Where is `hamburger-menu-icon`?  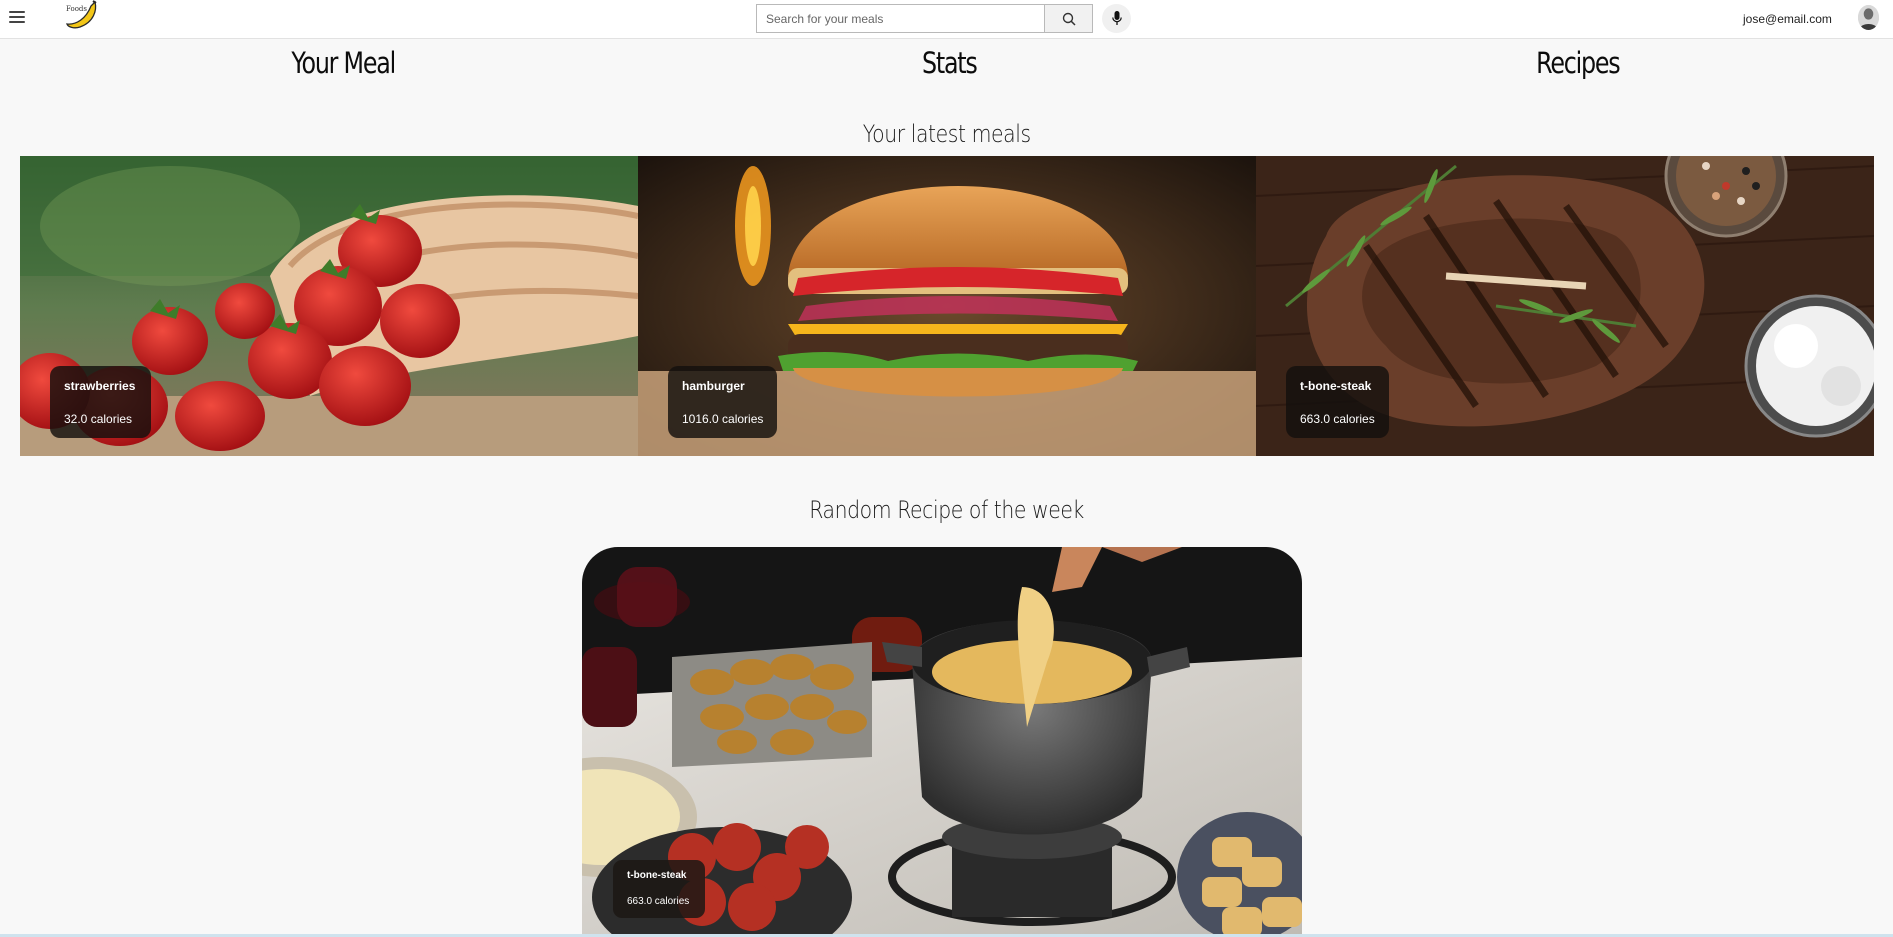 hamburger-menu-icon is located at coordinates (17, 18).